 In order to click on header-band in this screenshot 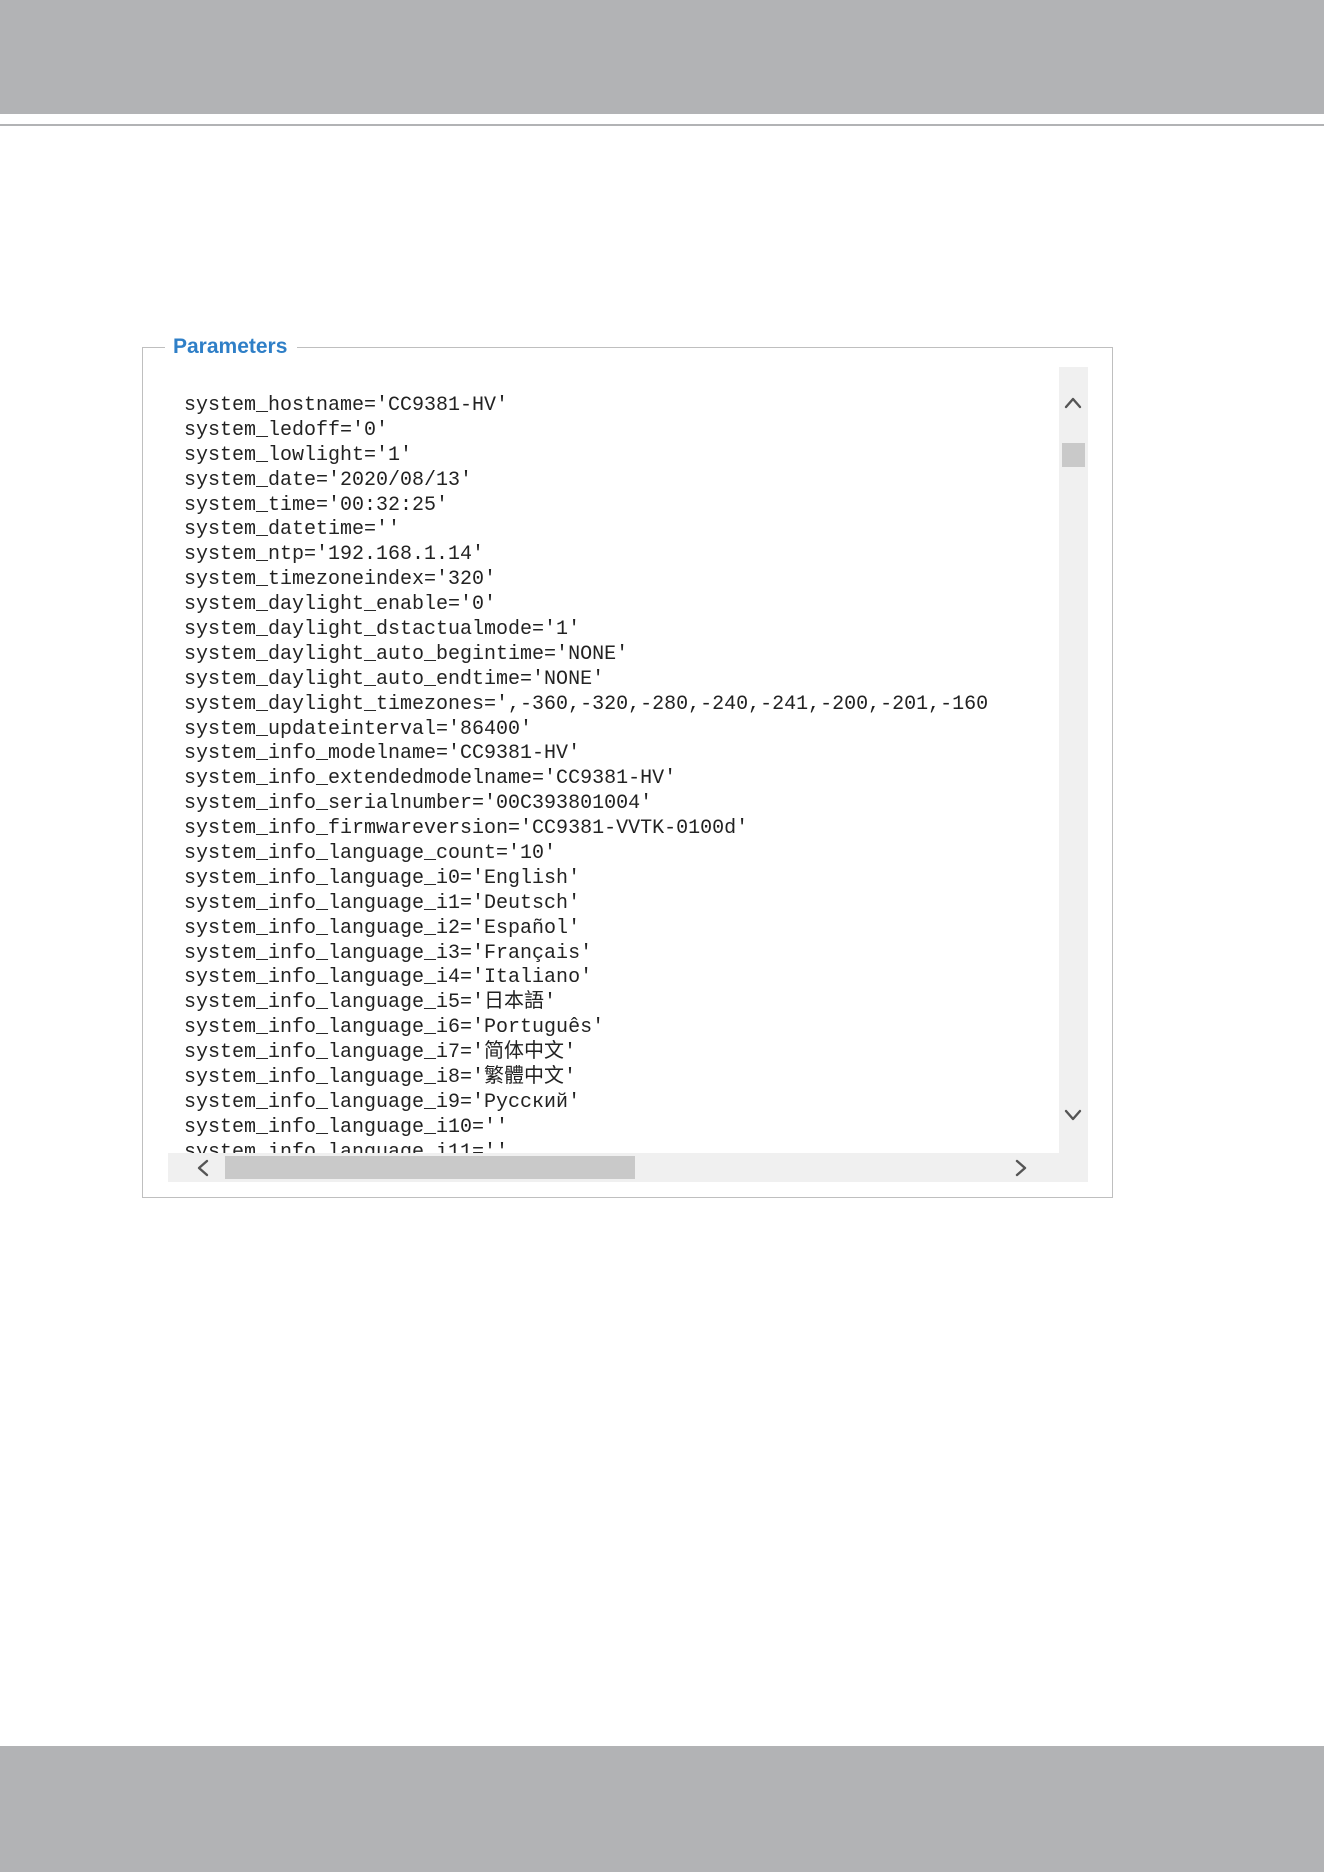, I will do `click(662, 57)`.